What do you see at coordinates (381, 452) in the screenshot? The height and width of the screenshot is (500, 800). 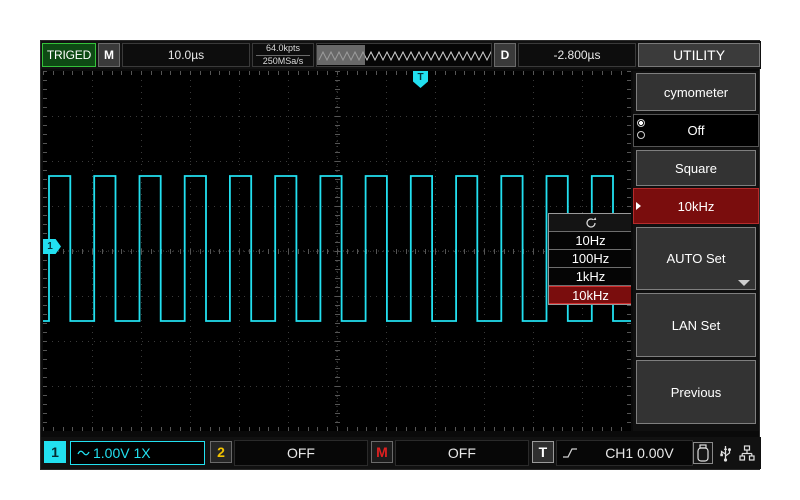 I see `math-badge: M` at bounding box center [381, 452].